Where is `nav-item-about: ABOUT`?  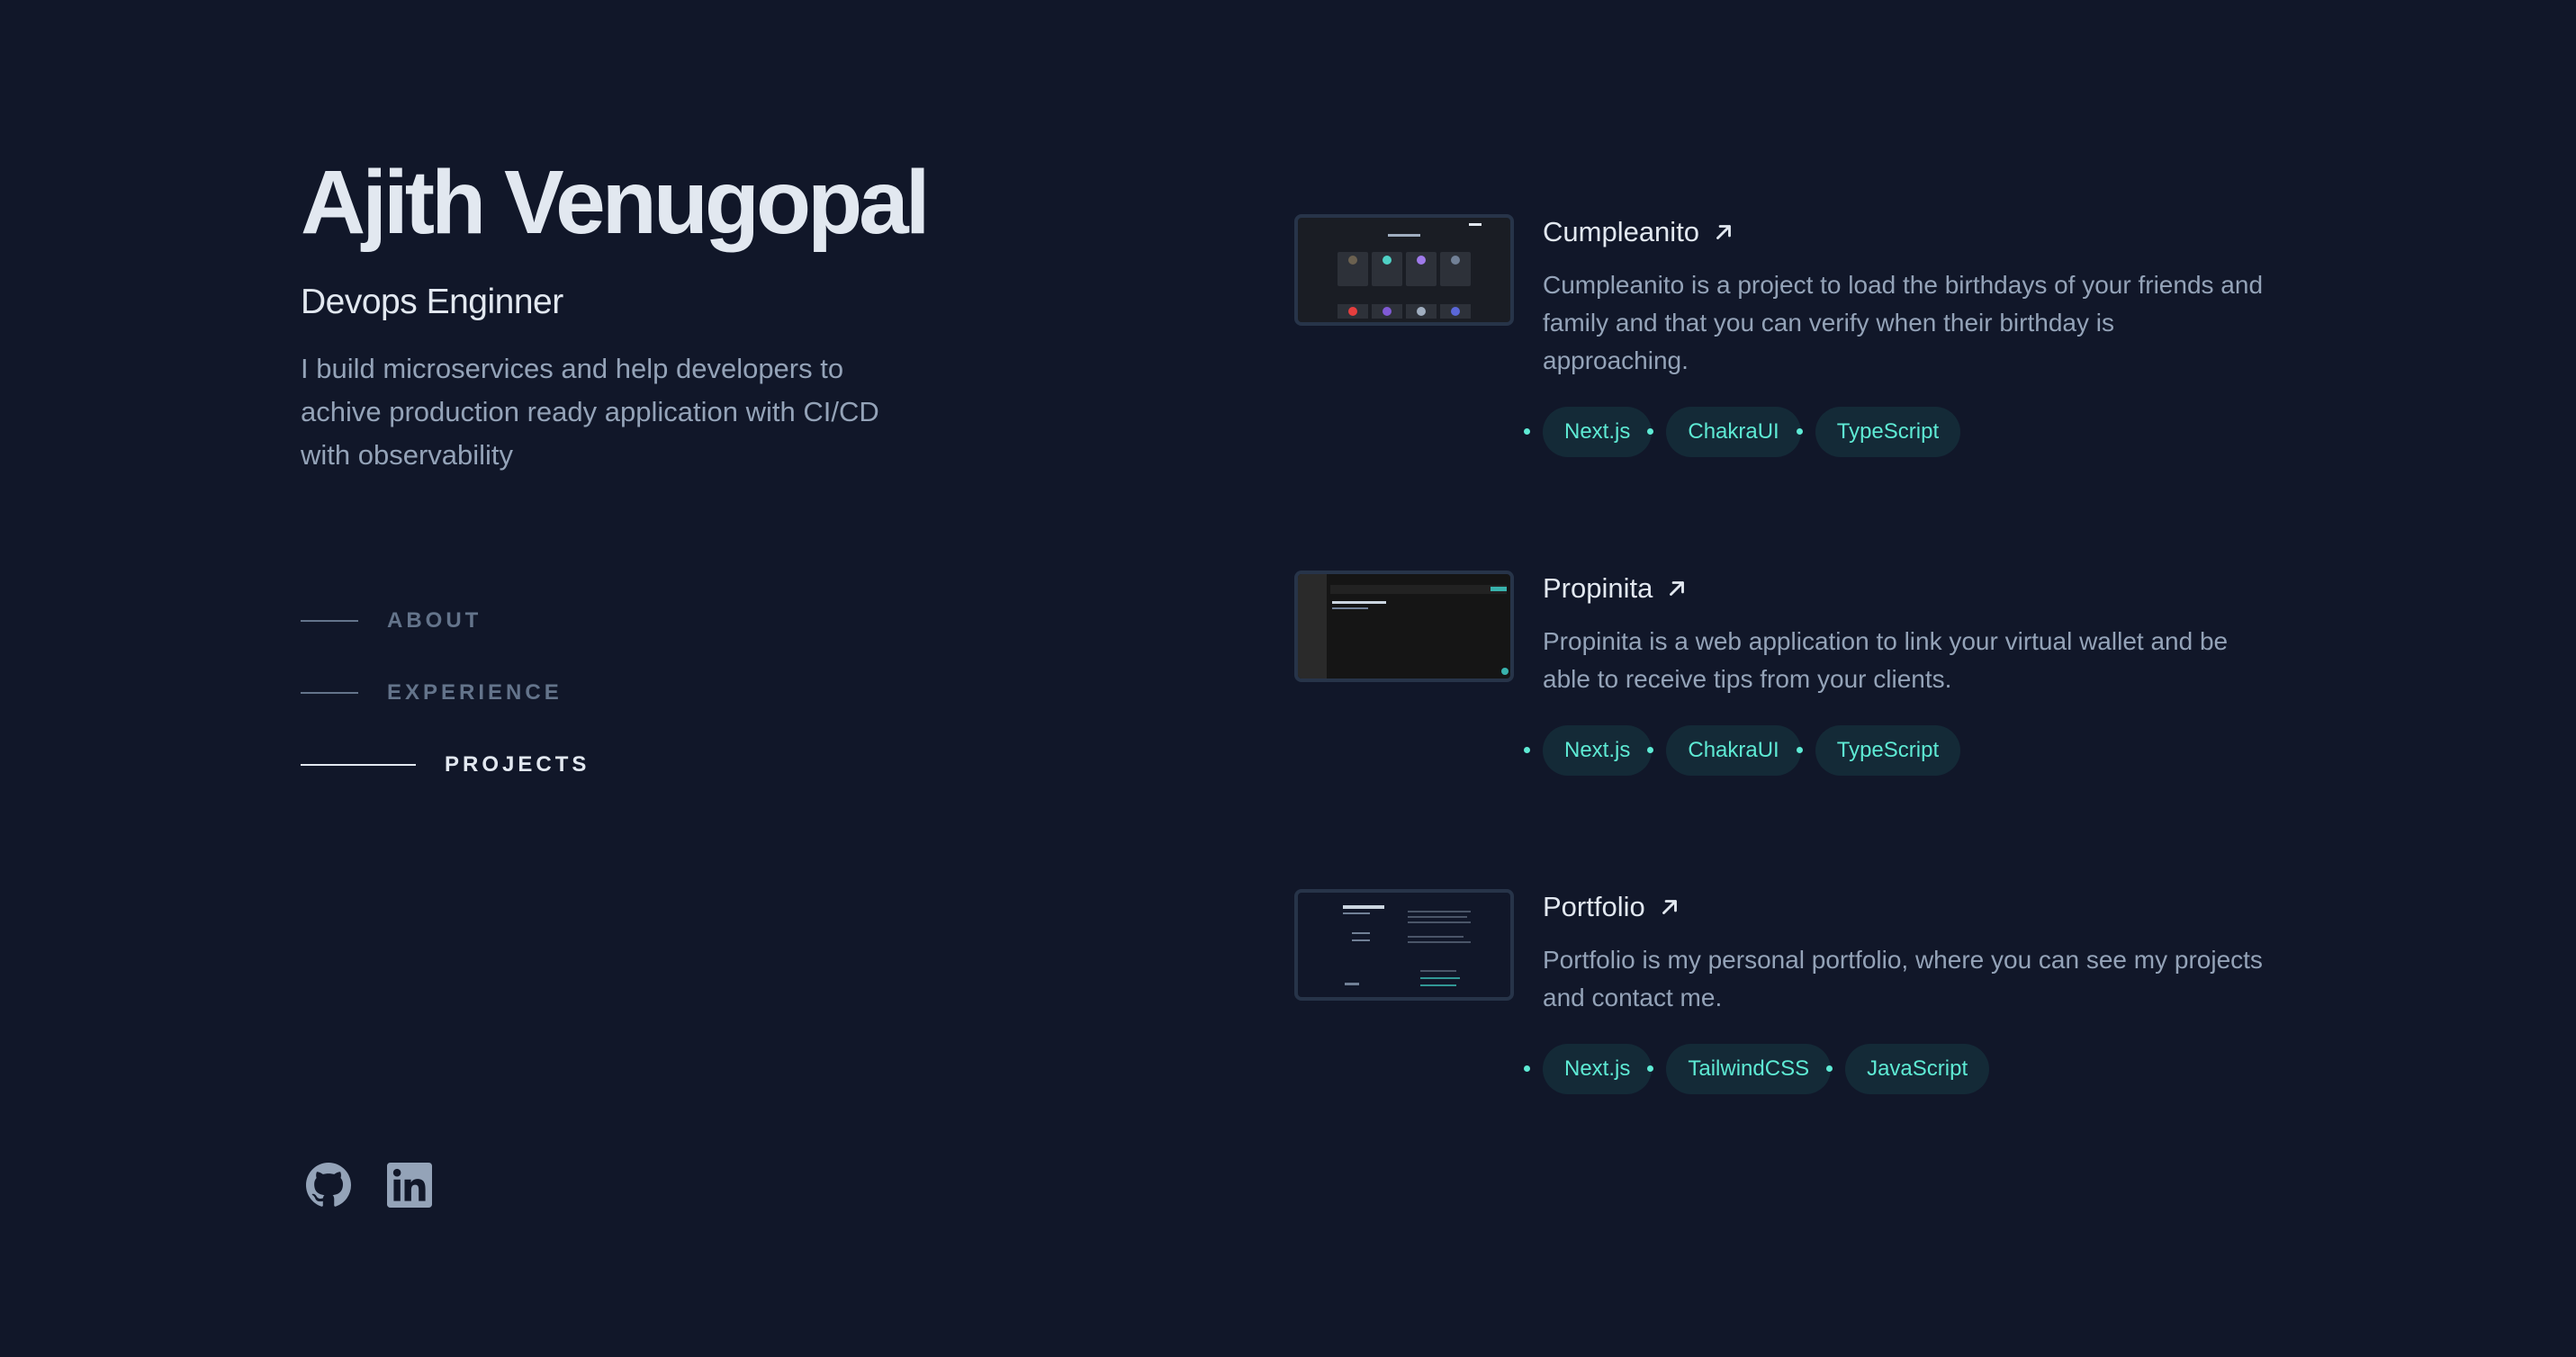 nav-item-about: ABOUT is located at coordinates (445, 621).